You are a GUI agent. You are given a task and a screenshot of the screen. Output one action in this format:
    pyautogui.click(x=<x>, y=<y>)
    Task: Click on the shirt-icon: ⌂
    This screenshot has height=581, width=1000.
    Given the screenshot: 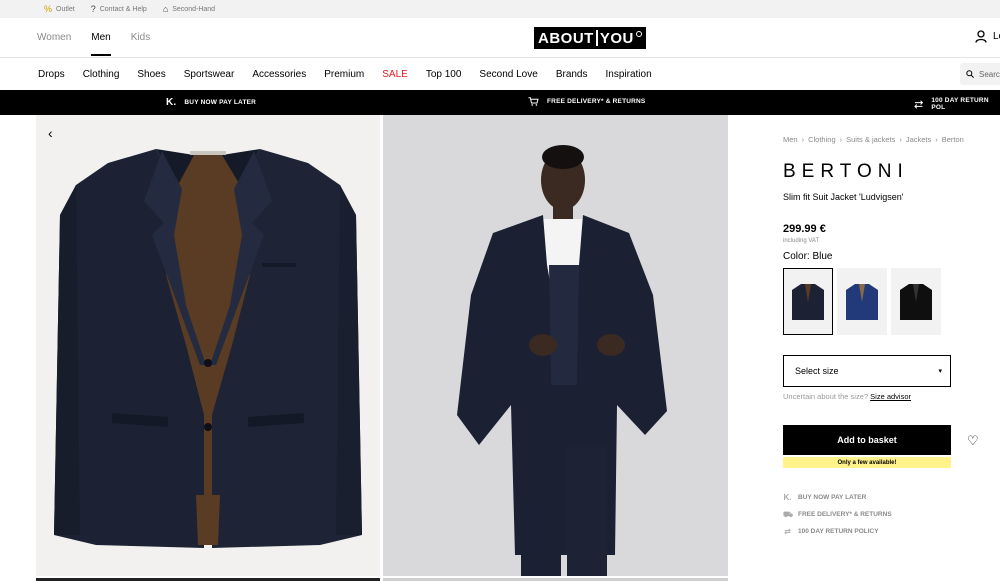 What is the action you would take?
    pyautogui.click(x=165, y=9)
    